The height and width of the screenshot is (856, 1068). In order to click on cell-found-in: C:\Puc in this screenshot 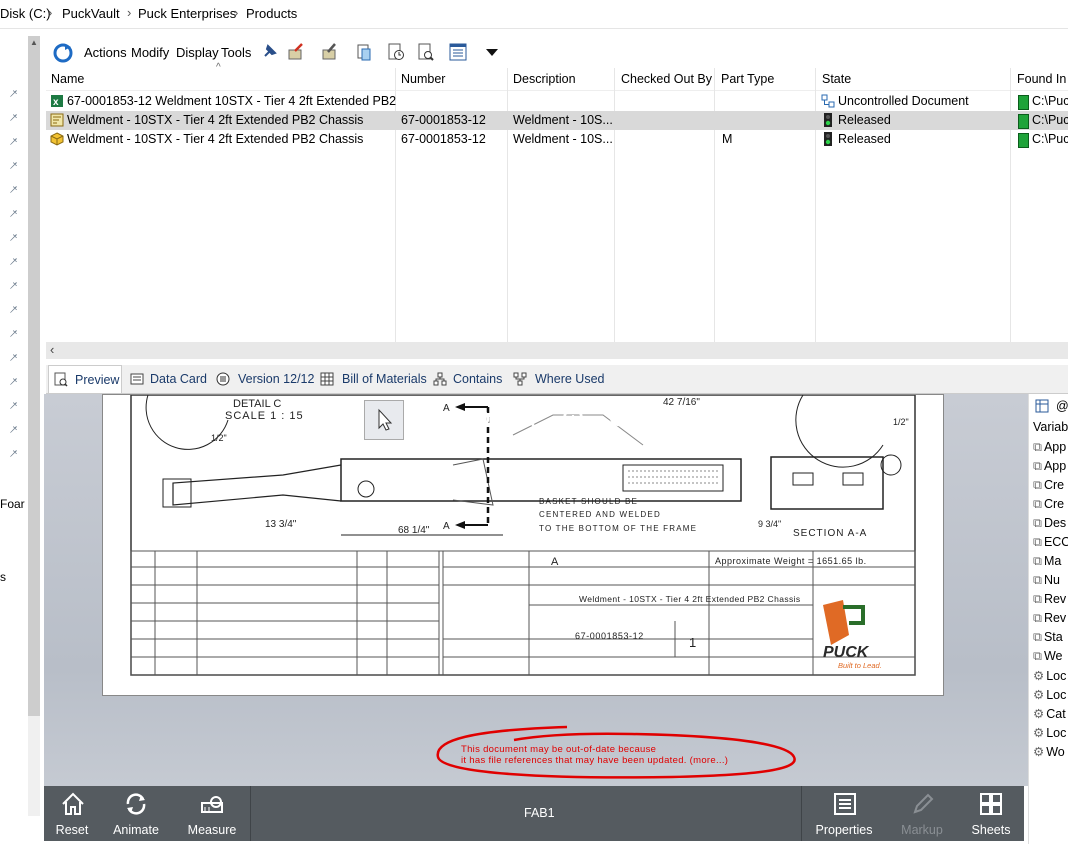, I will do `click(1050, 101)`.